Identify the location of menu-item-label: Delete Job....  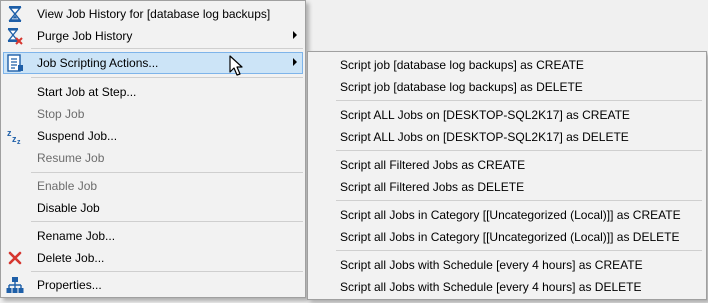
(71, 258).